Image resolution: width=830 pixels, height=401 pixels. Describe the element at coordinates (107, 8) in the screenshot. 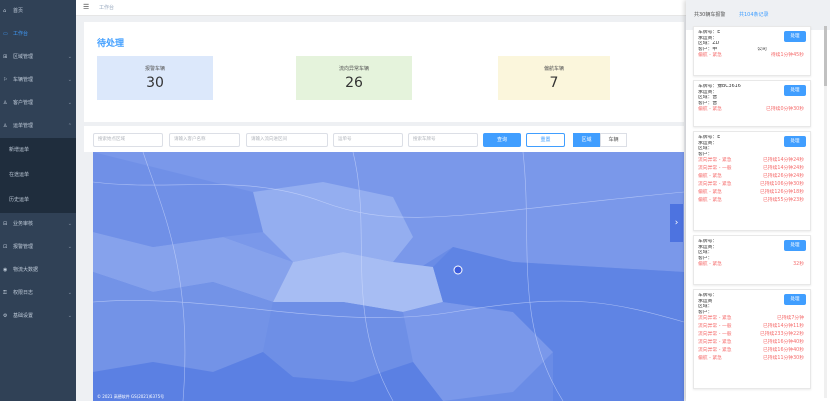

I see `breadcrumb: 工作台` at that location.